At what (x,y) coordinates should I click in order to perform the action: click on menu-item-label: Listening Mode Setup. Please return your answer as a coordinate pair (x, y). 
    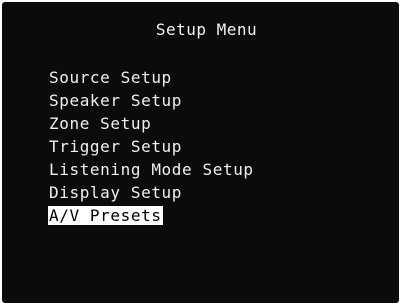
    Looking at the image, I should click on (151, 169).